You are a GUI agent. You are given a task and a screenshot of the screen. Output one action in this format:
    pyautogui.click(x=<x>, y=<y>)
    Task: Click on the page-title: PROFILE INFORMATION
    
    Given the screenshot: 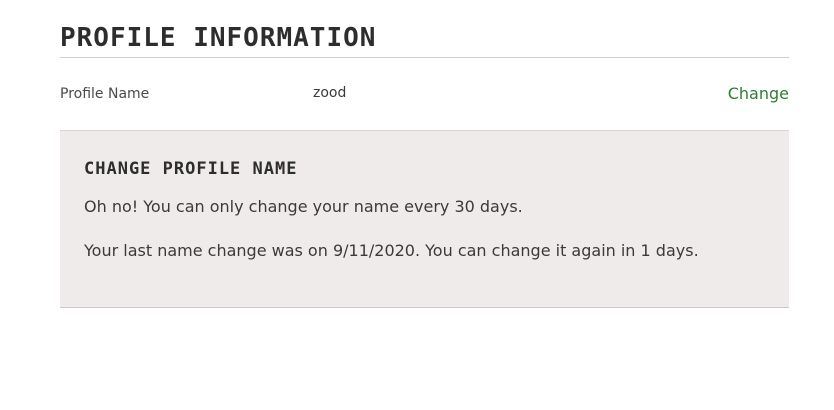 What is the action you would take?
    pyautogui.click(x=218, y=38)
    